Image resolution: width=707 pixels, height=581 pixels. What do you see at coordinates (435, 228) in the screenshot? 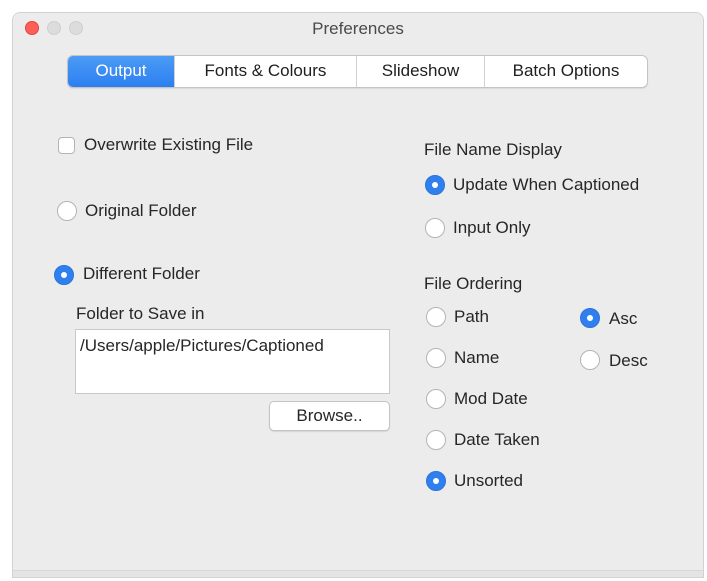
I see `input-only-radio` at bounding box center [435, 228].